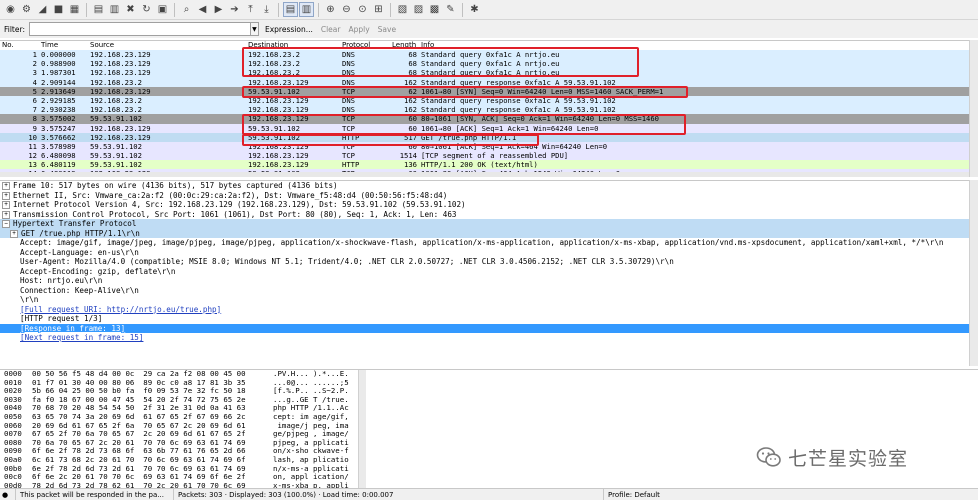 The image size is (978, 500). Describe the element at coordinates (58, 165) in the screenshot. I see `packet-time: 6.480119` at that location.